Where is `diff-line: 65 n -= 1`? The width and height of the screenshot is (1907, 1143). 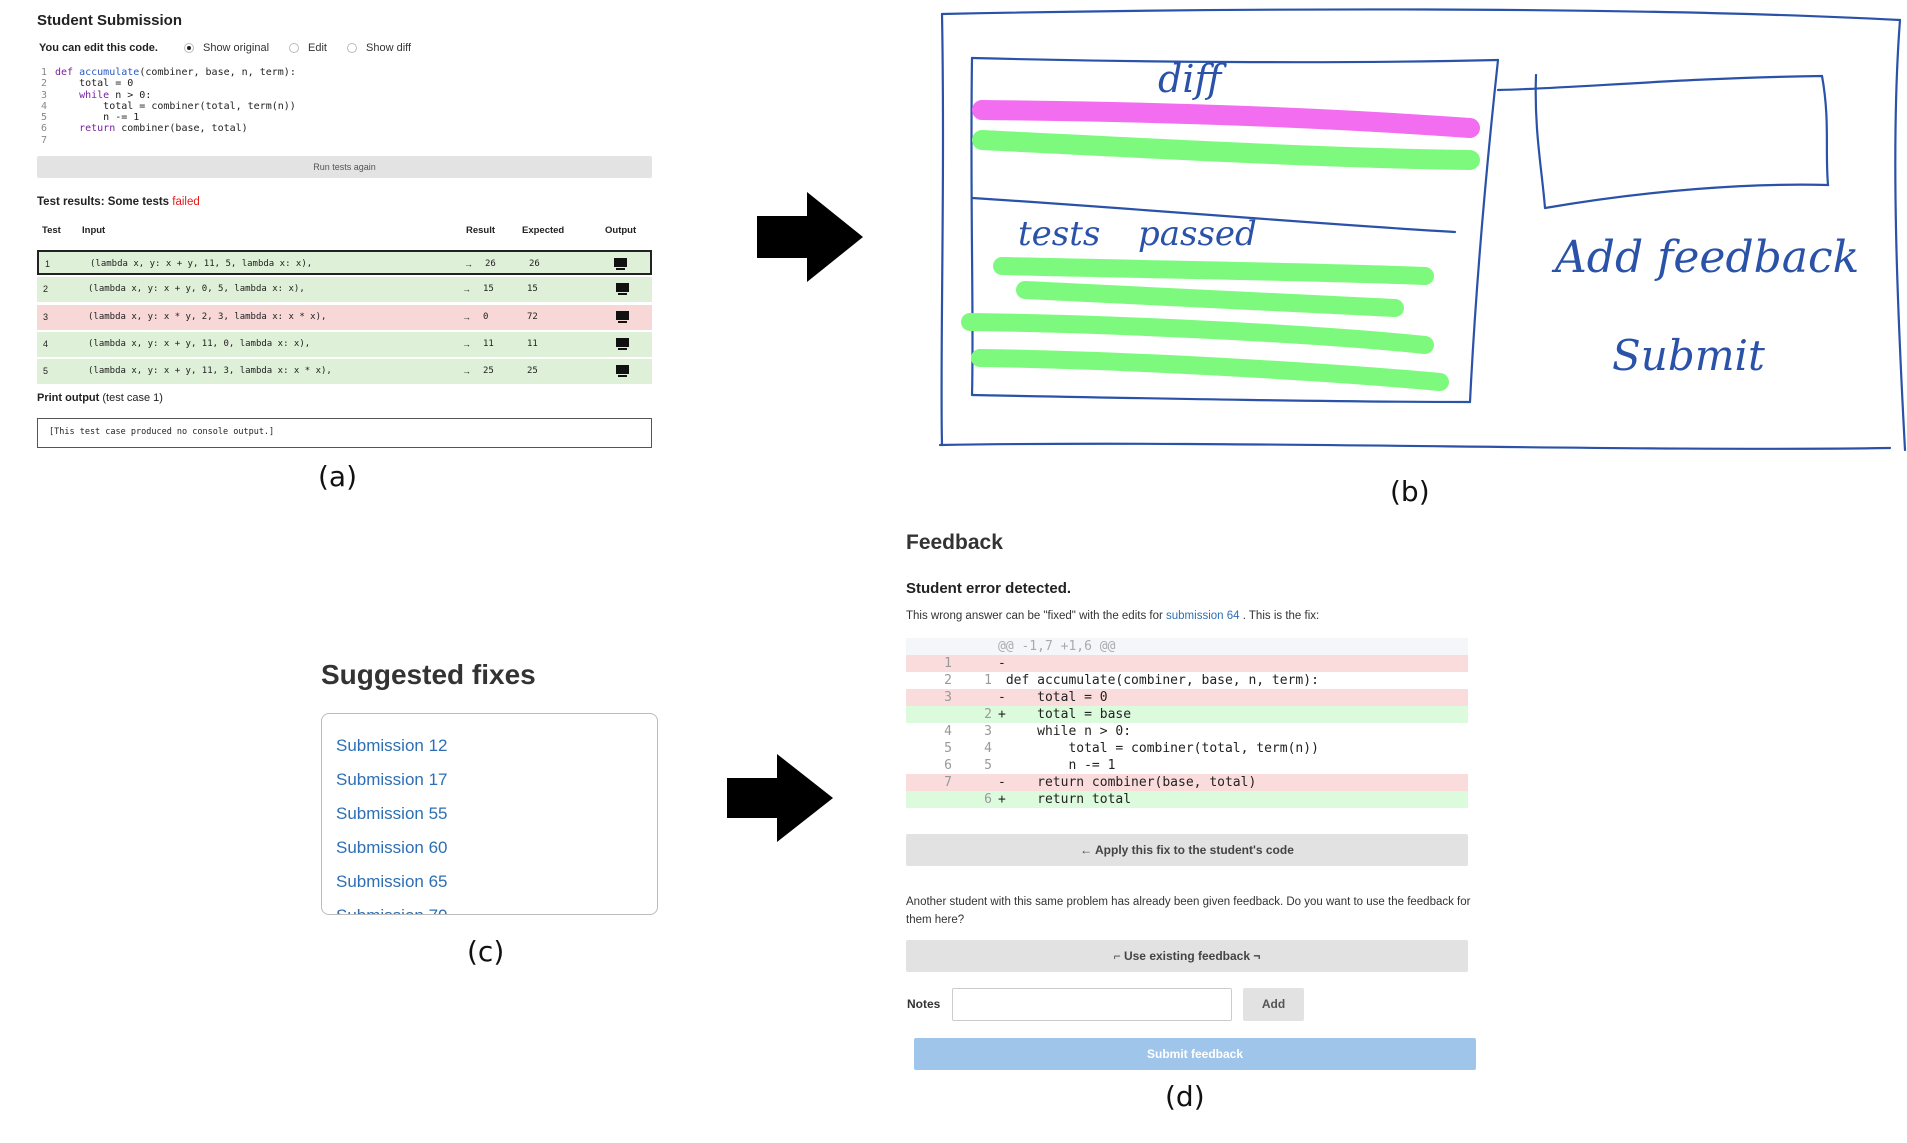 diff-line: 65 n -= 1 is located at coordinates (1030, 765).